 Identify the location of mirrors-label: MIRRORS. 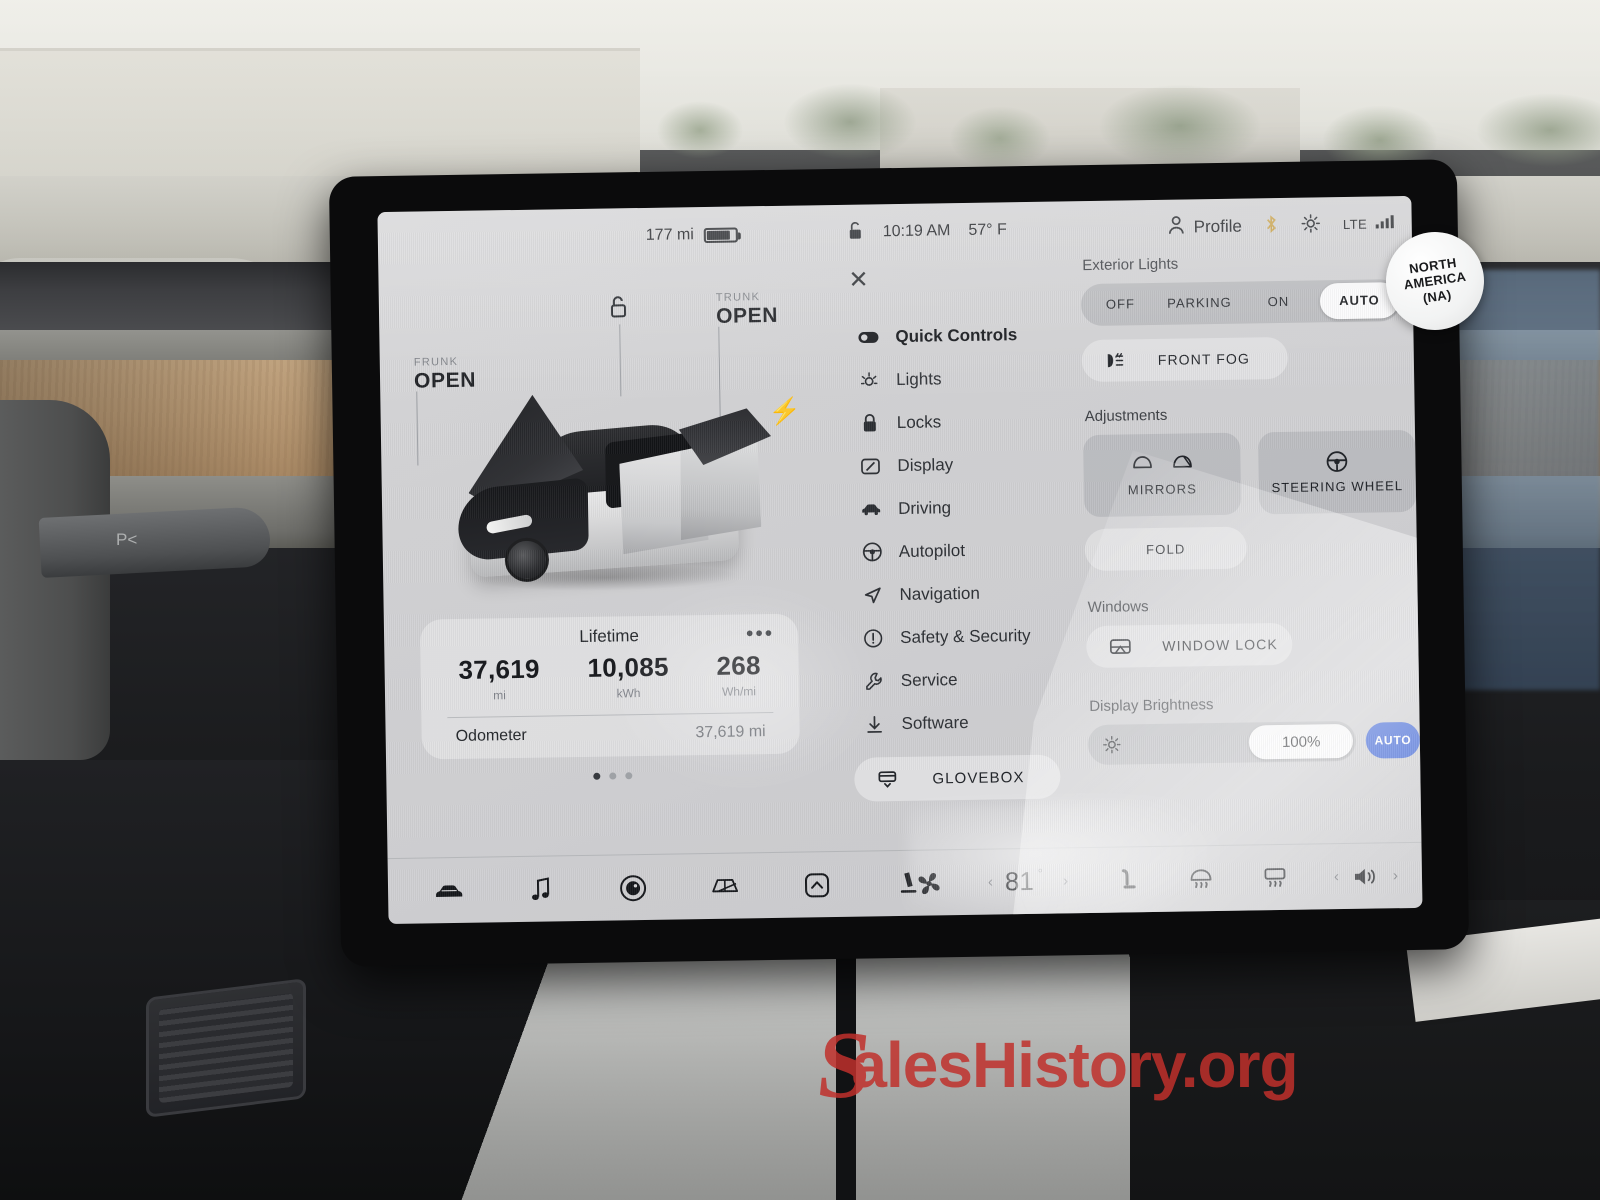
(1162, 489).